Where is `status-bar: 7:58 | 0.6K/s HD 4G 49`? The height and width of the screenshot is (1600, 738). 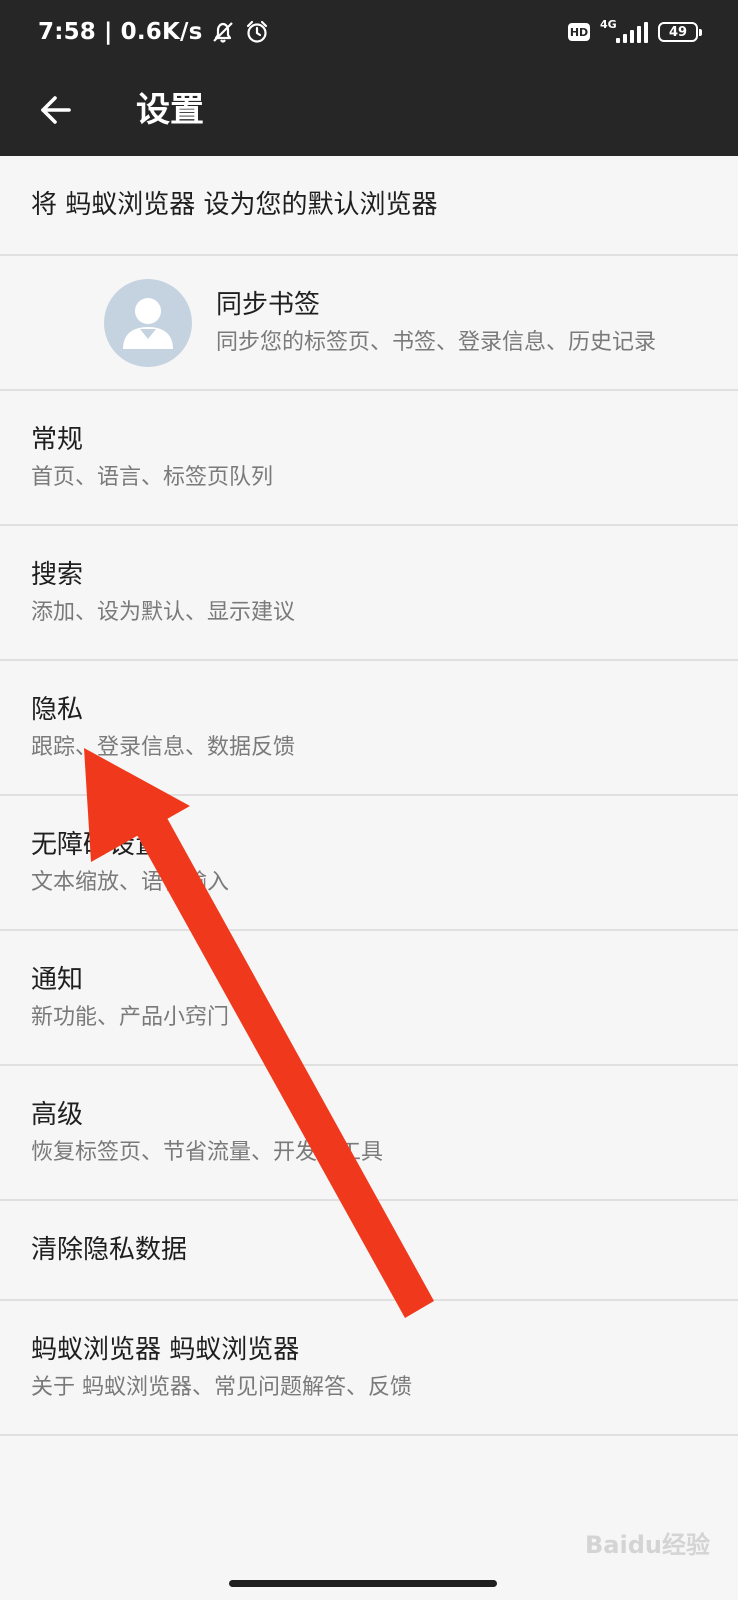 status-bar: 7:58 | 0.6K/s HD 4G 49 is located at coordinates (369, 32).